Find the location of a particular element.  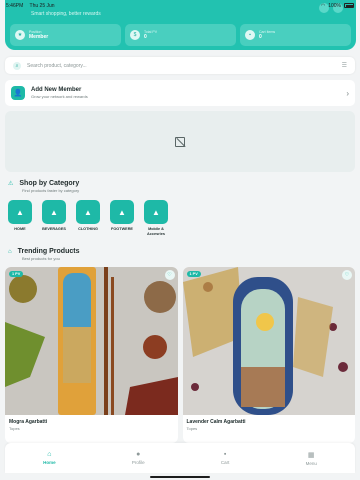

category-label: Mobile & Accesries is located at coordinates (156, 231).